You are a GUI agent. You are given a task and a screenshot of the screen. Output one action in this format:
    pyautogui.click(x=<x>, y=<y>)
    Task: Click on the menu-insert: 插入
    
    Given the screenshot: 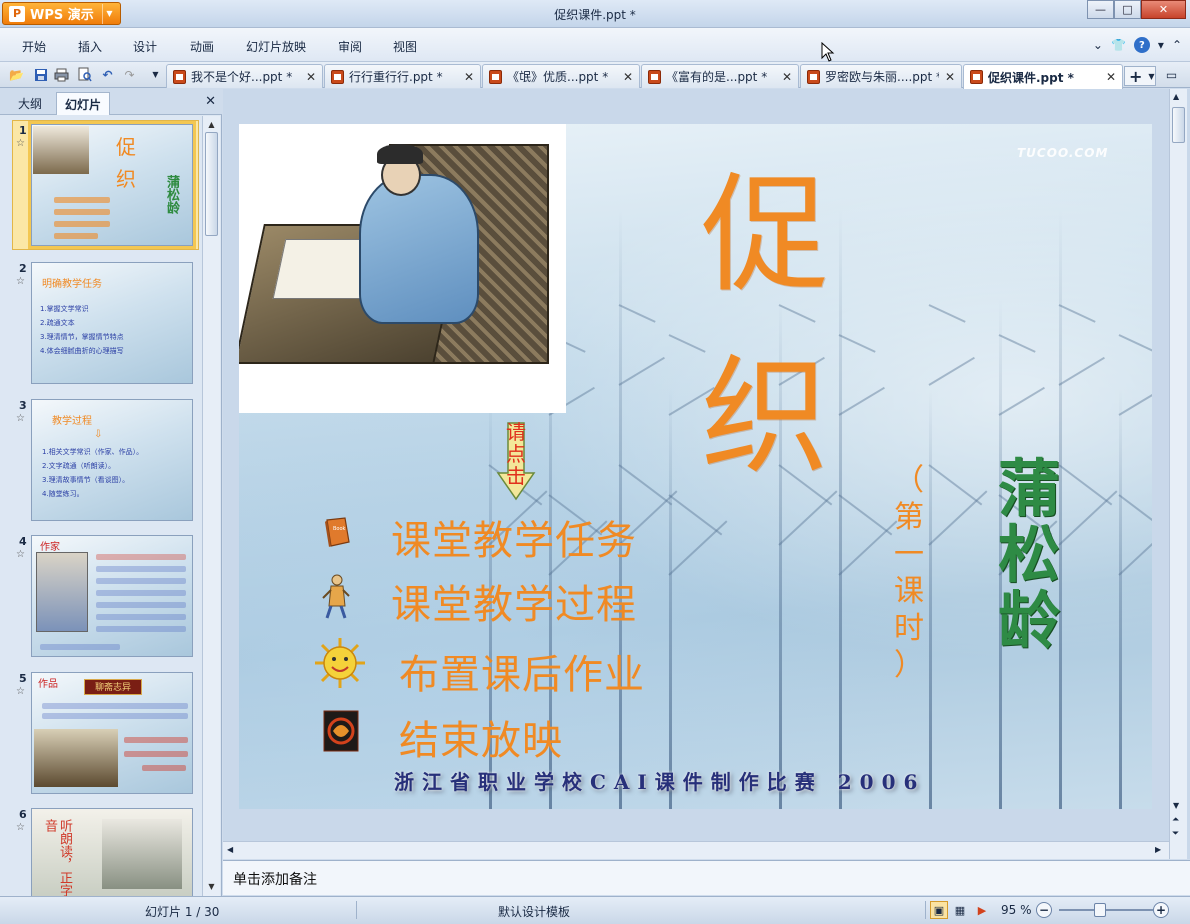 What is the action you would take?
    pyautogui.click(x=90, y=46)
    